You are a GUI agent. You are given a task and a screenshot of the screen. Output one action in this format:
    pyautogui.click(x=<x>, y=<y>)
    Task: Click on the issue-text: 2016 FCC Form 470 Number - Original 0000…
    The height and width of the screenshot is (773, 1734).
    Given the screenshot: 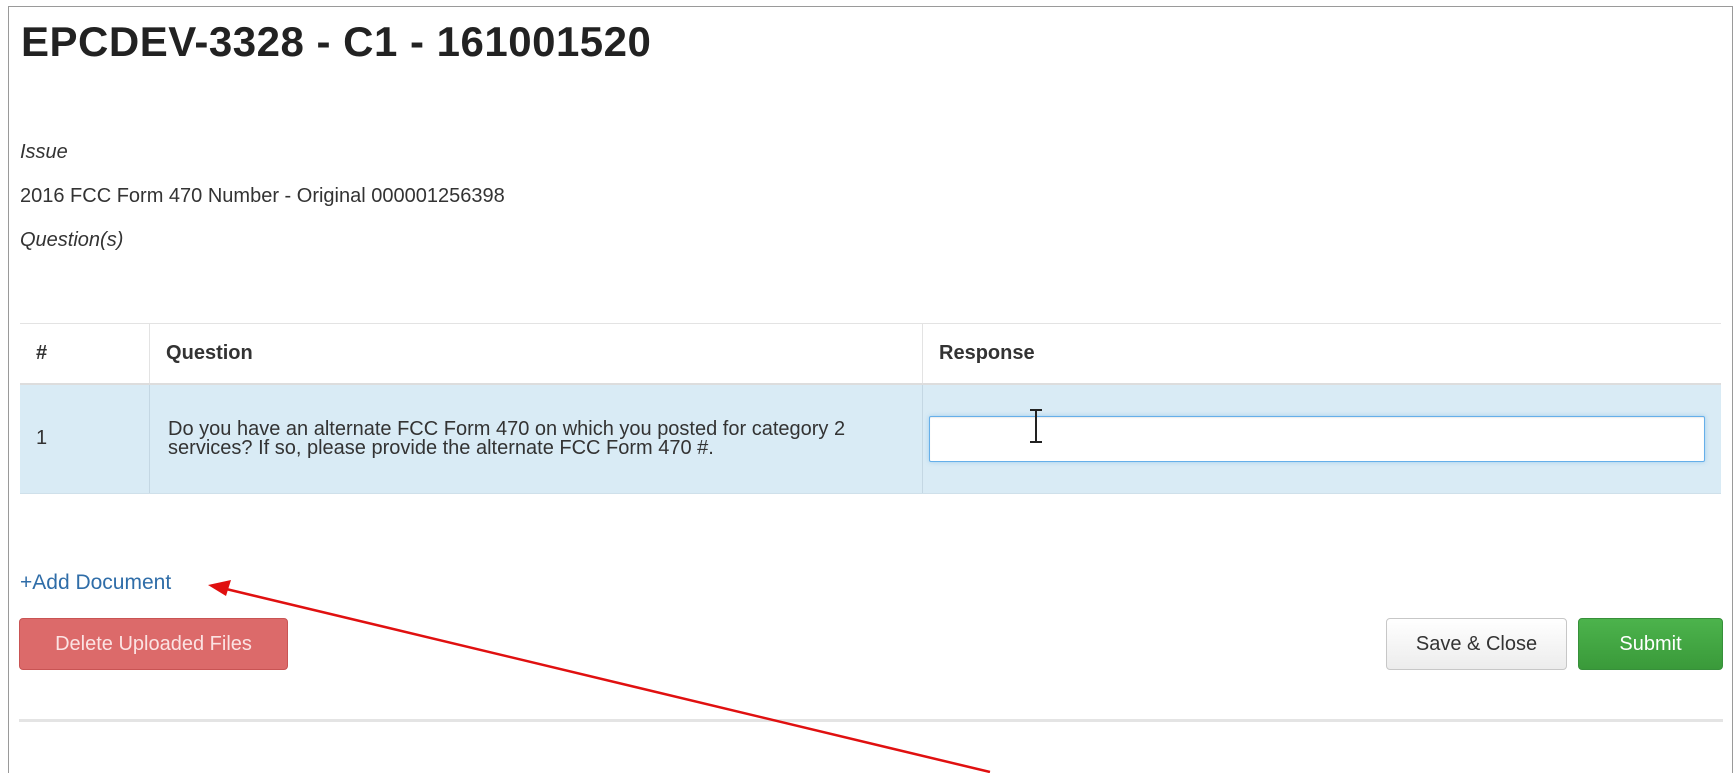 What is the action you would take?
    pyautogui.click(x=262, y=196)
    